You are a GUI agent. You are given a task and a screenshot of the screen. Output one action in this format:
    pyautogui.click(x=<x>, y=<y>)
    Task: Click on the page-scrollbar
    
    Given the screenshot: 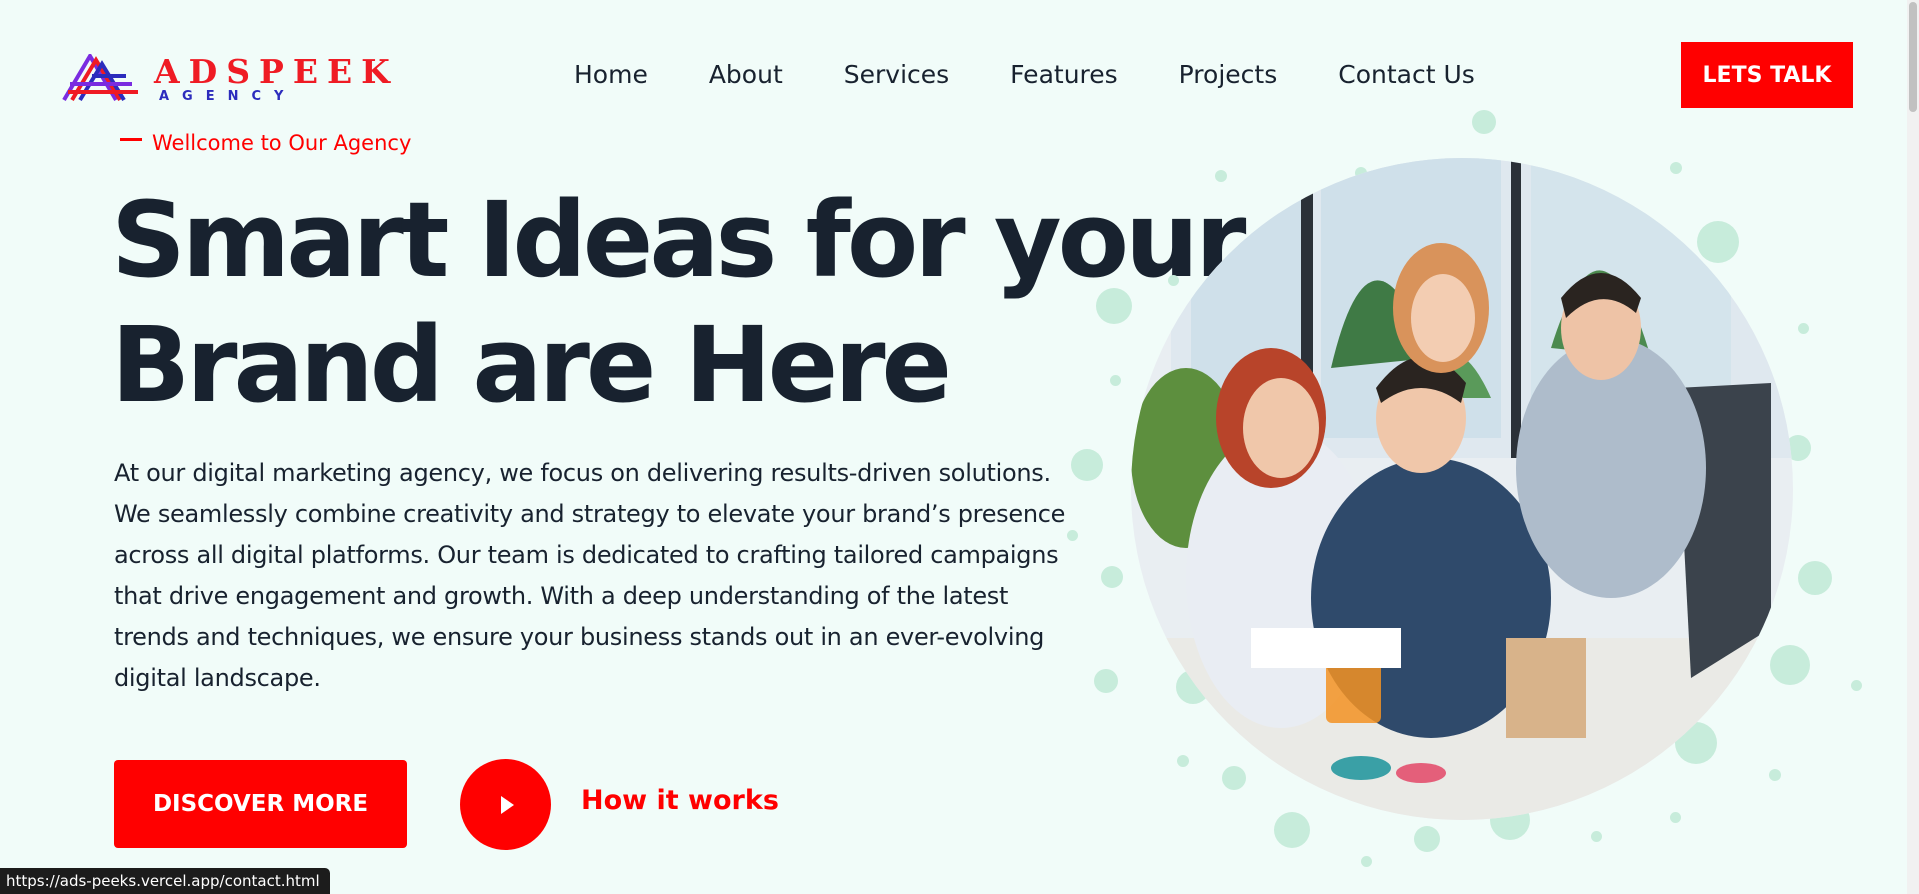 What is the action you would take?
    pyautogui.click(x=1913, y=447)
    